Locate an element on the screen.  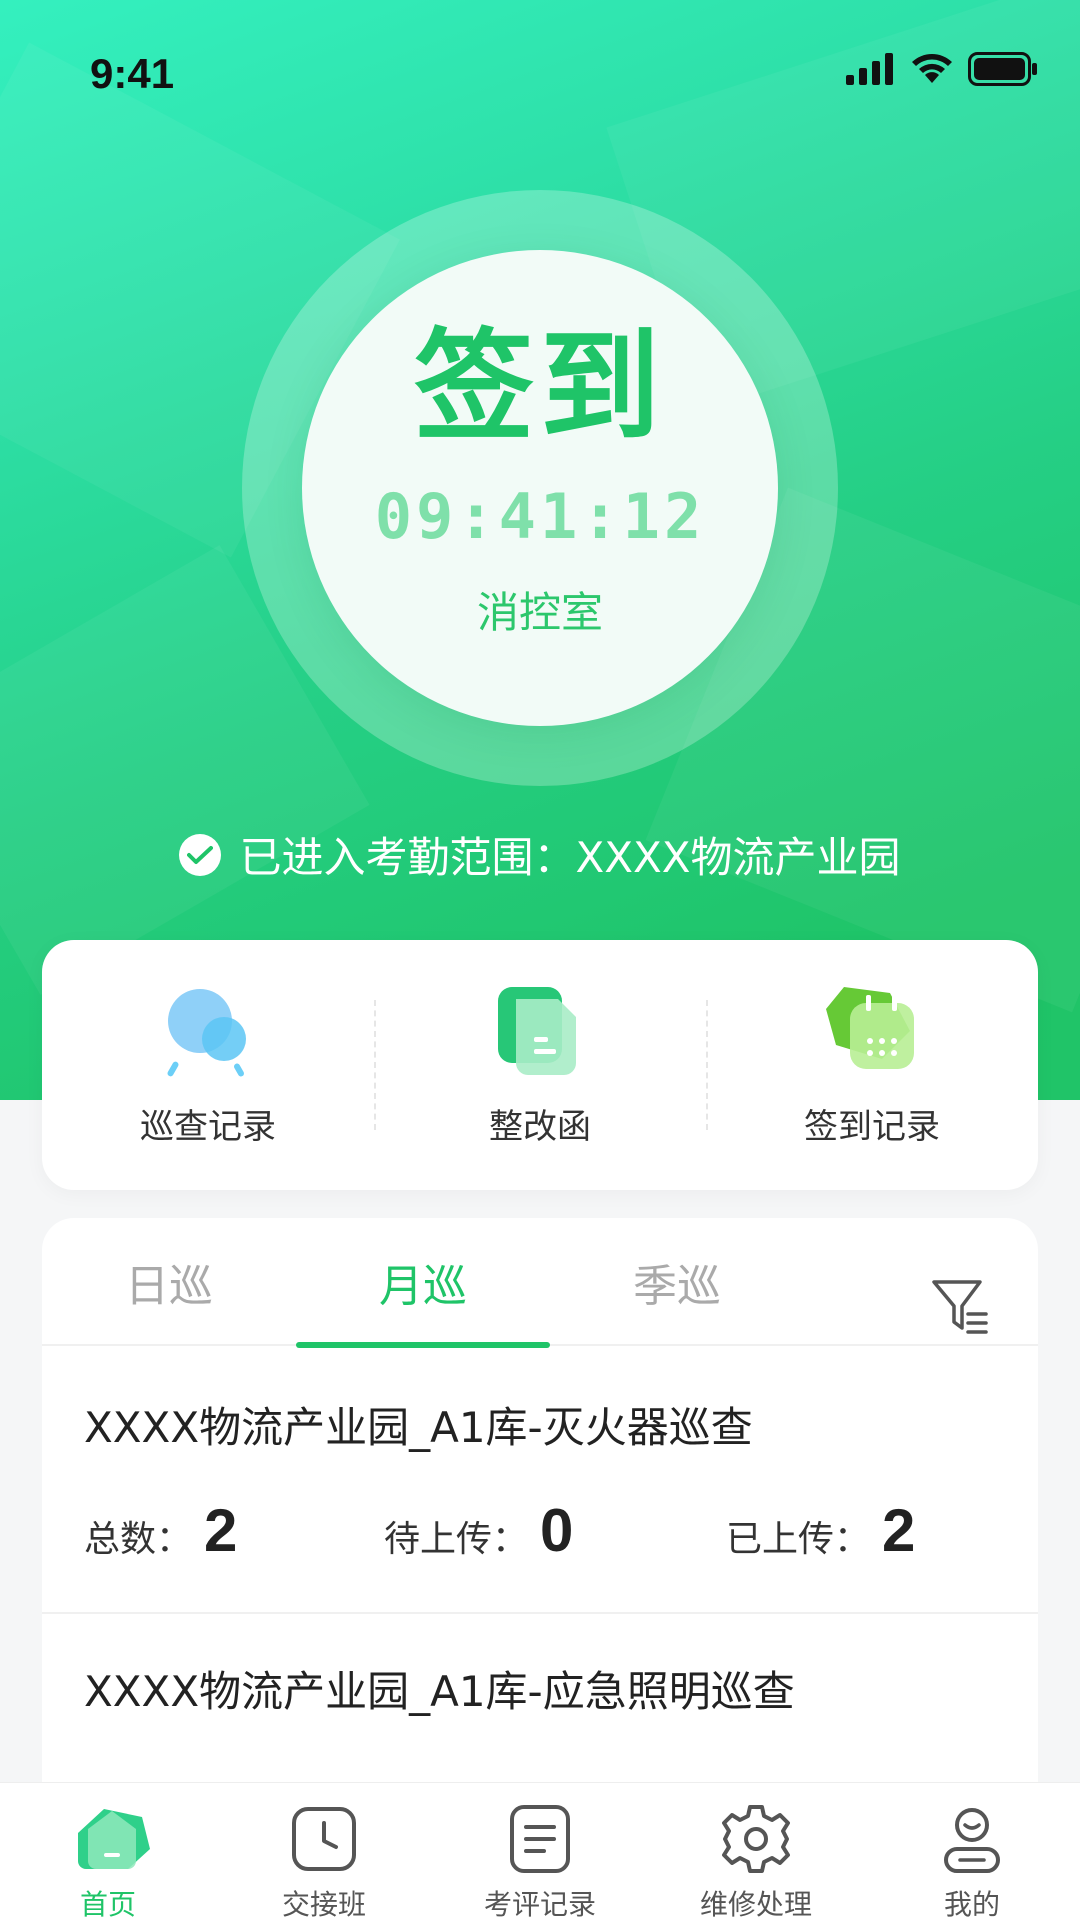
task-title: XXXX物流产业园_A1库-灭火器巡查 is located at coordinates (418, 1427).